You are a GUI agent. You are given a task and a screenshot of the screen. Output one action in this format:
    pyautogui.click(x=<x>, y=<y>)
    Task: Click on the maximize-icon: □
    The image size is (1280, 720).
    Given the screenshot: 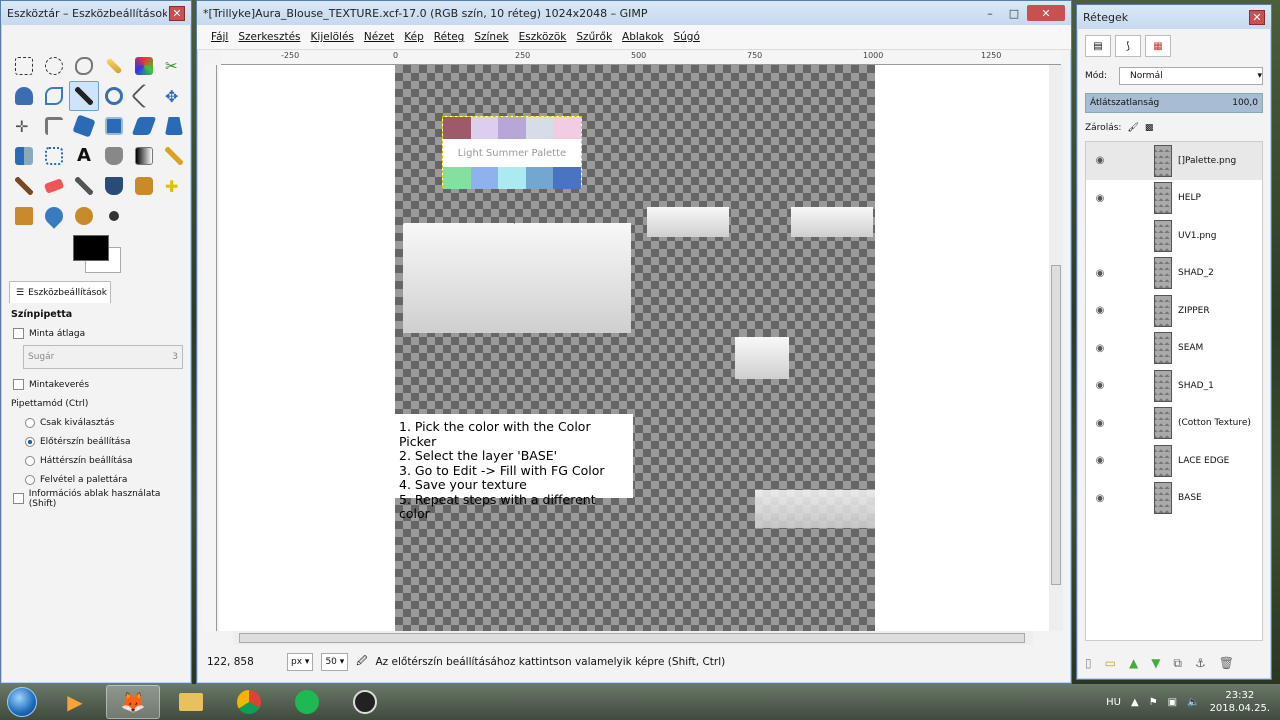 What is the action you would take?
    pyautogui.click(x=1014, y=13)
    